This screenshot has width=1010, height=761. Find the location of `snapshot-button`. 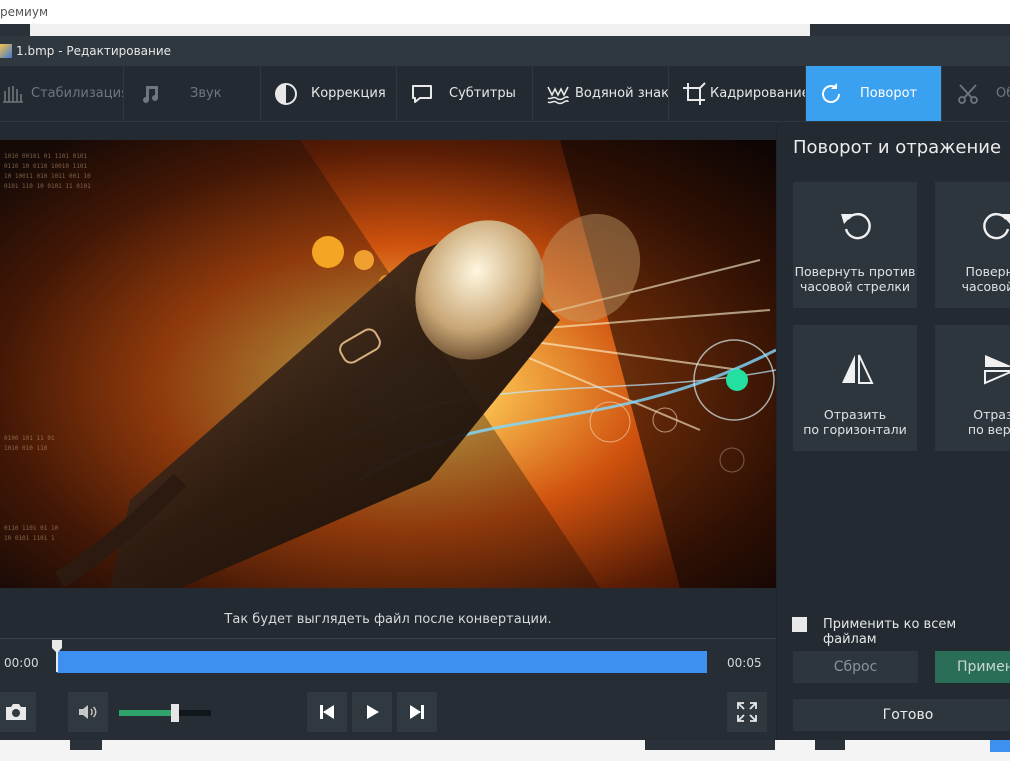

snapshot-button is located at coordinates (18, 712).